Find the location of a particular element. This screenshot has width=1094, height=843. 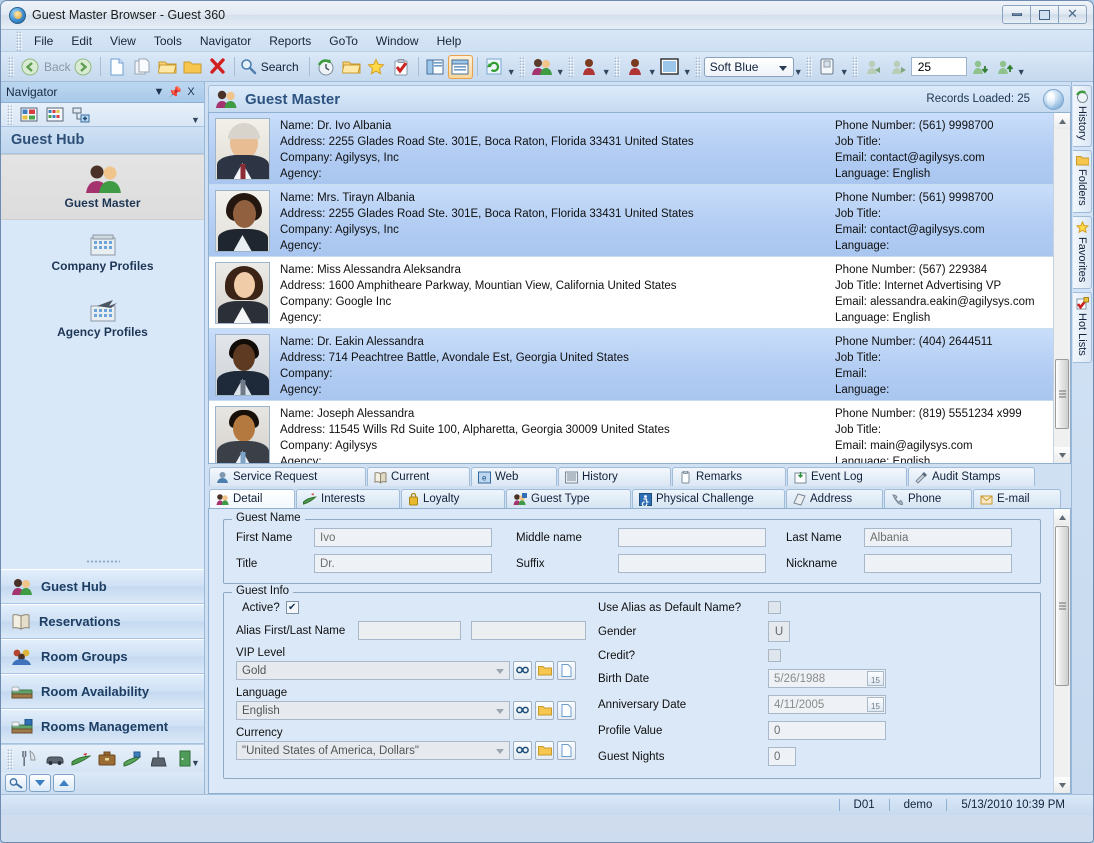

tab-history: History is located at coordinates (614, 476).